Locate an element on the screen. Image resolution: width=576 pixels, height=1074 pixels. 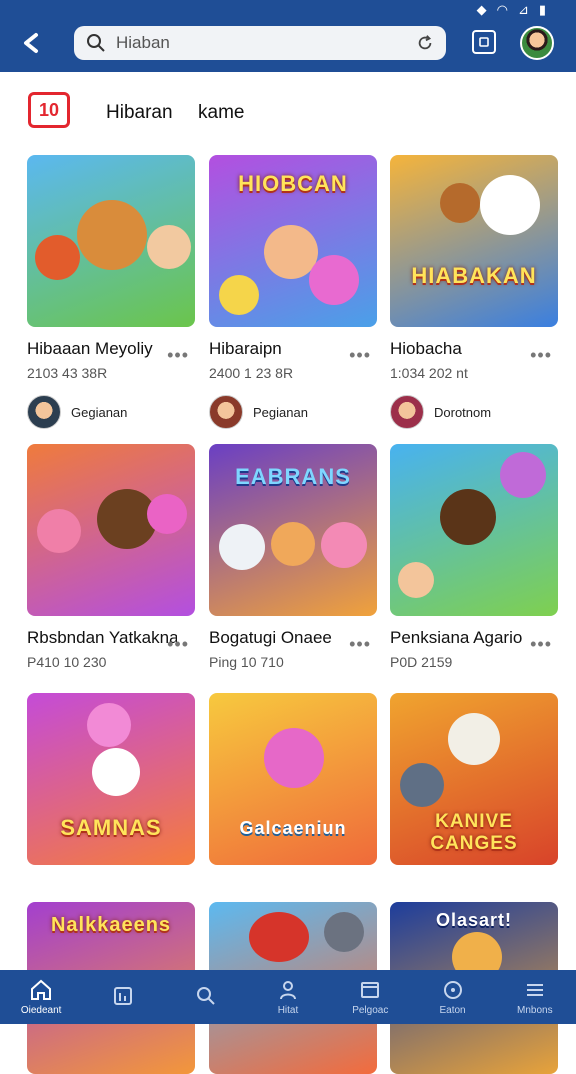
top-app-bar: ◆ ◠ ⊿ ▮ Hiaban is located at coordinates (288, 36).